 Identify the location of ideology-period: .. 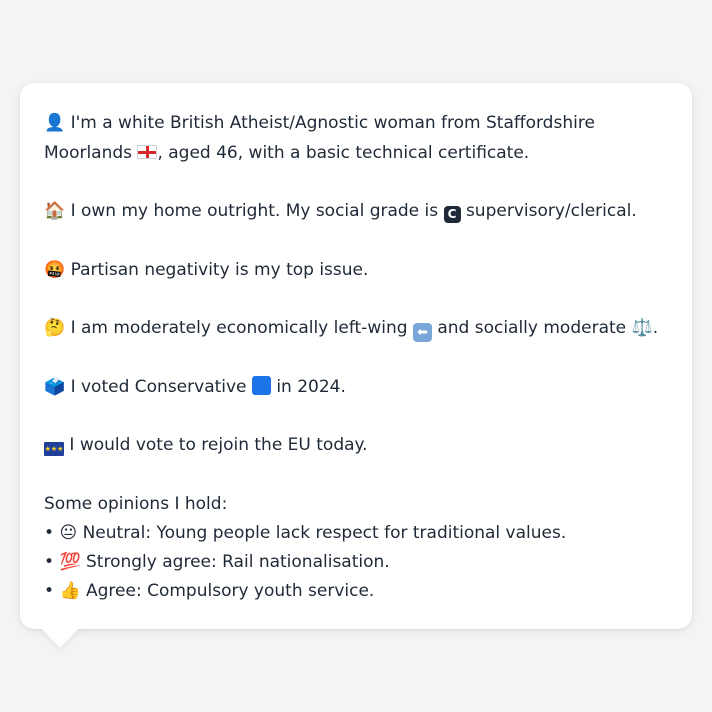
(655, 328).